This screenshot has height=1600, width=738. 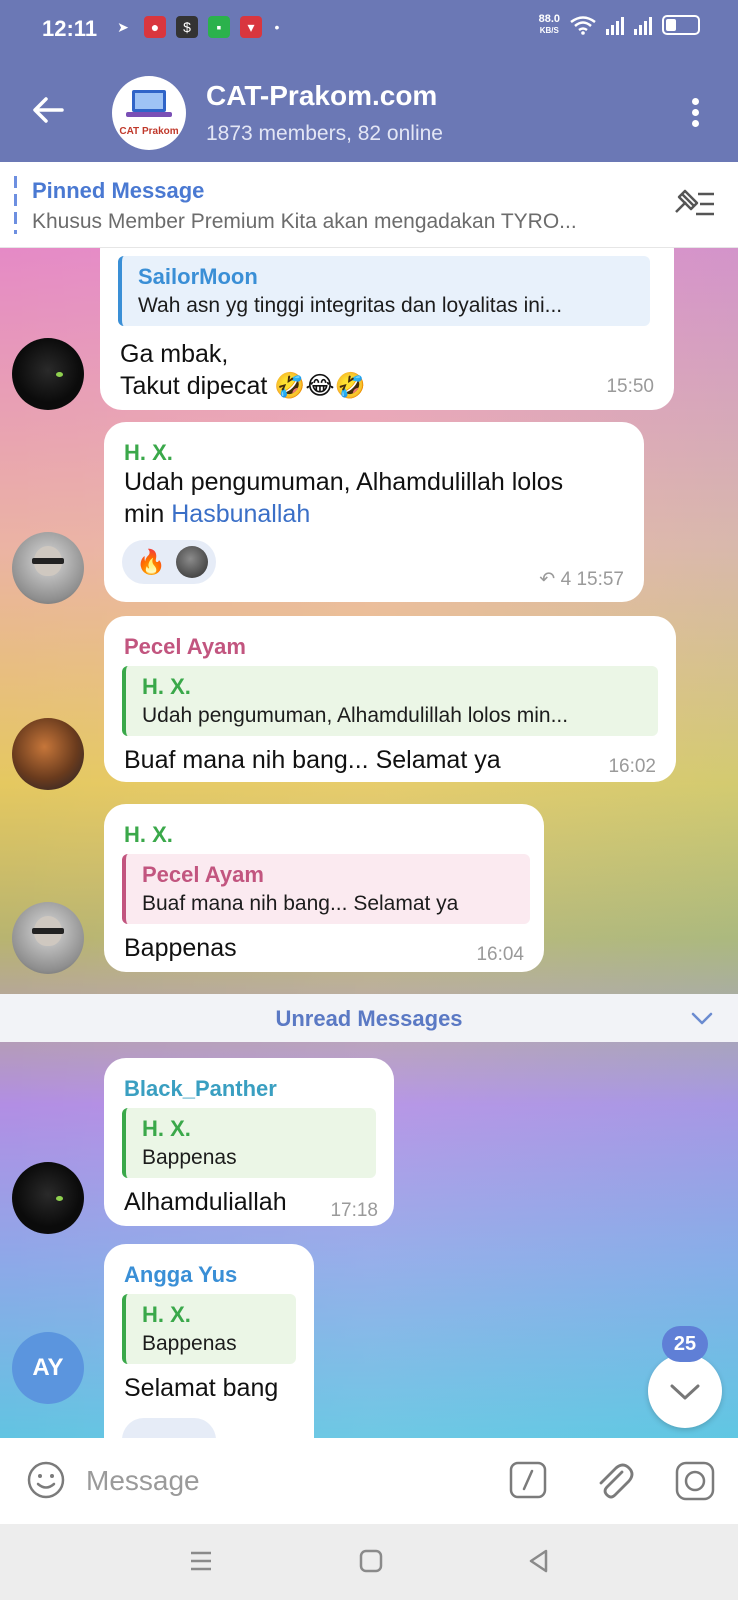 What do you see at coordinates (46, 1480) in the screenshot?
I see `emoji-icon` at bounding box center [46, 1480].